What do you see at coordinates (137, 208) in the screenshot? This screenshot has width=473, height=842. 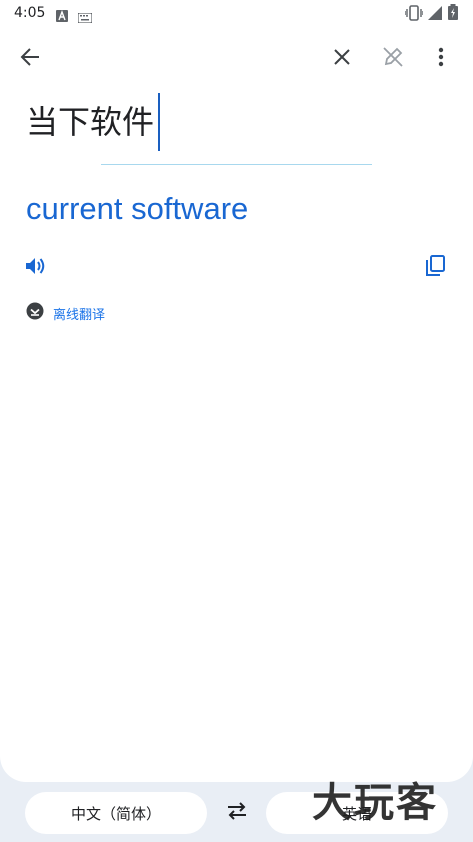 I see `translation-result: current software` at bounding box center [137, 208].